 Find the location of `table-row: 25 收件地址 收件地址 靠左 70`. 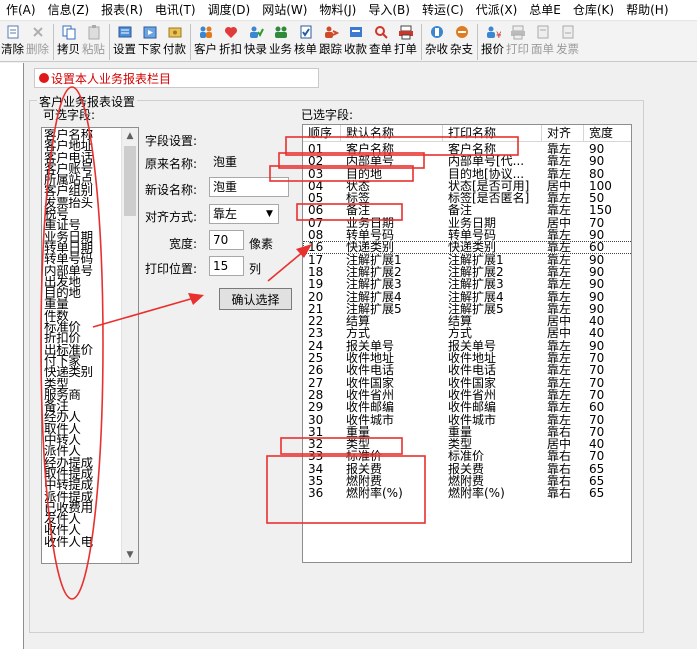

table-row: 25 收件地址 收件地址 靠左 70 is located at coordinates (467, 358).